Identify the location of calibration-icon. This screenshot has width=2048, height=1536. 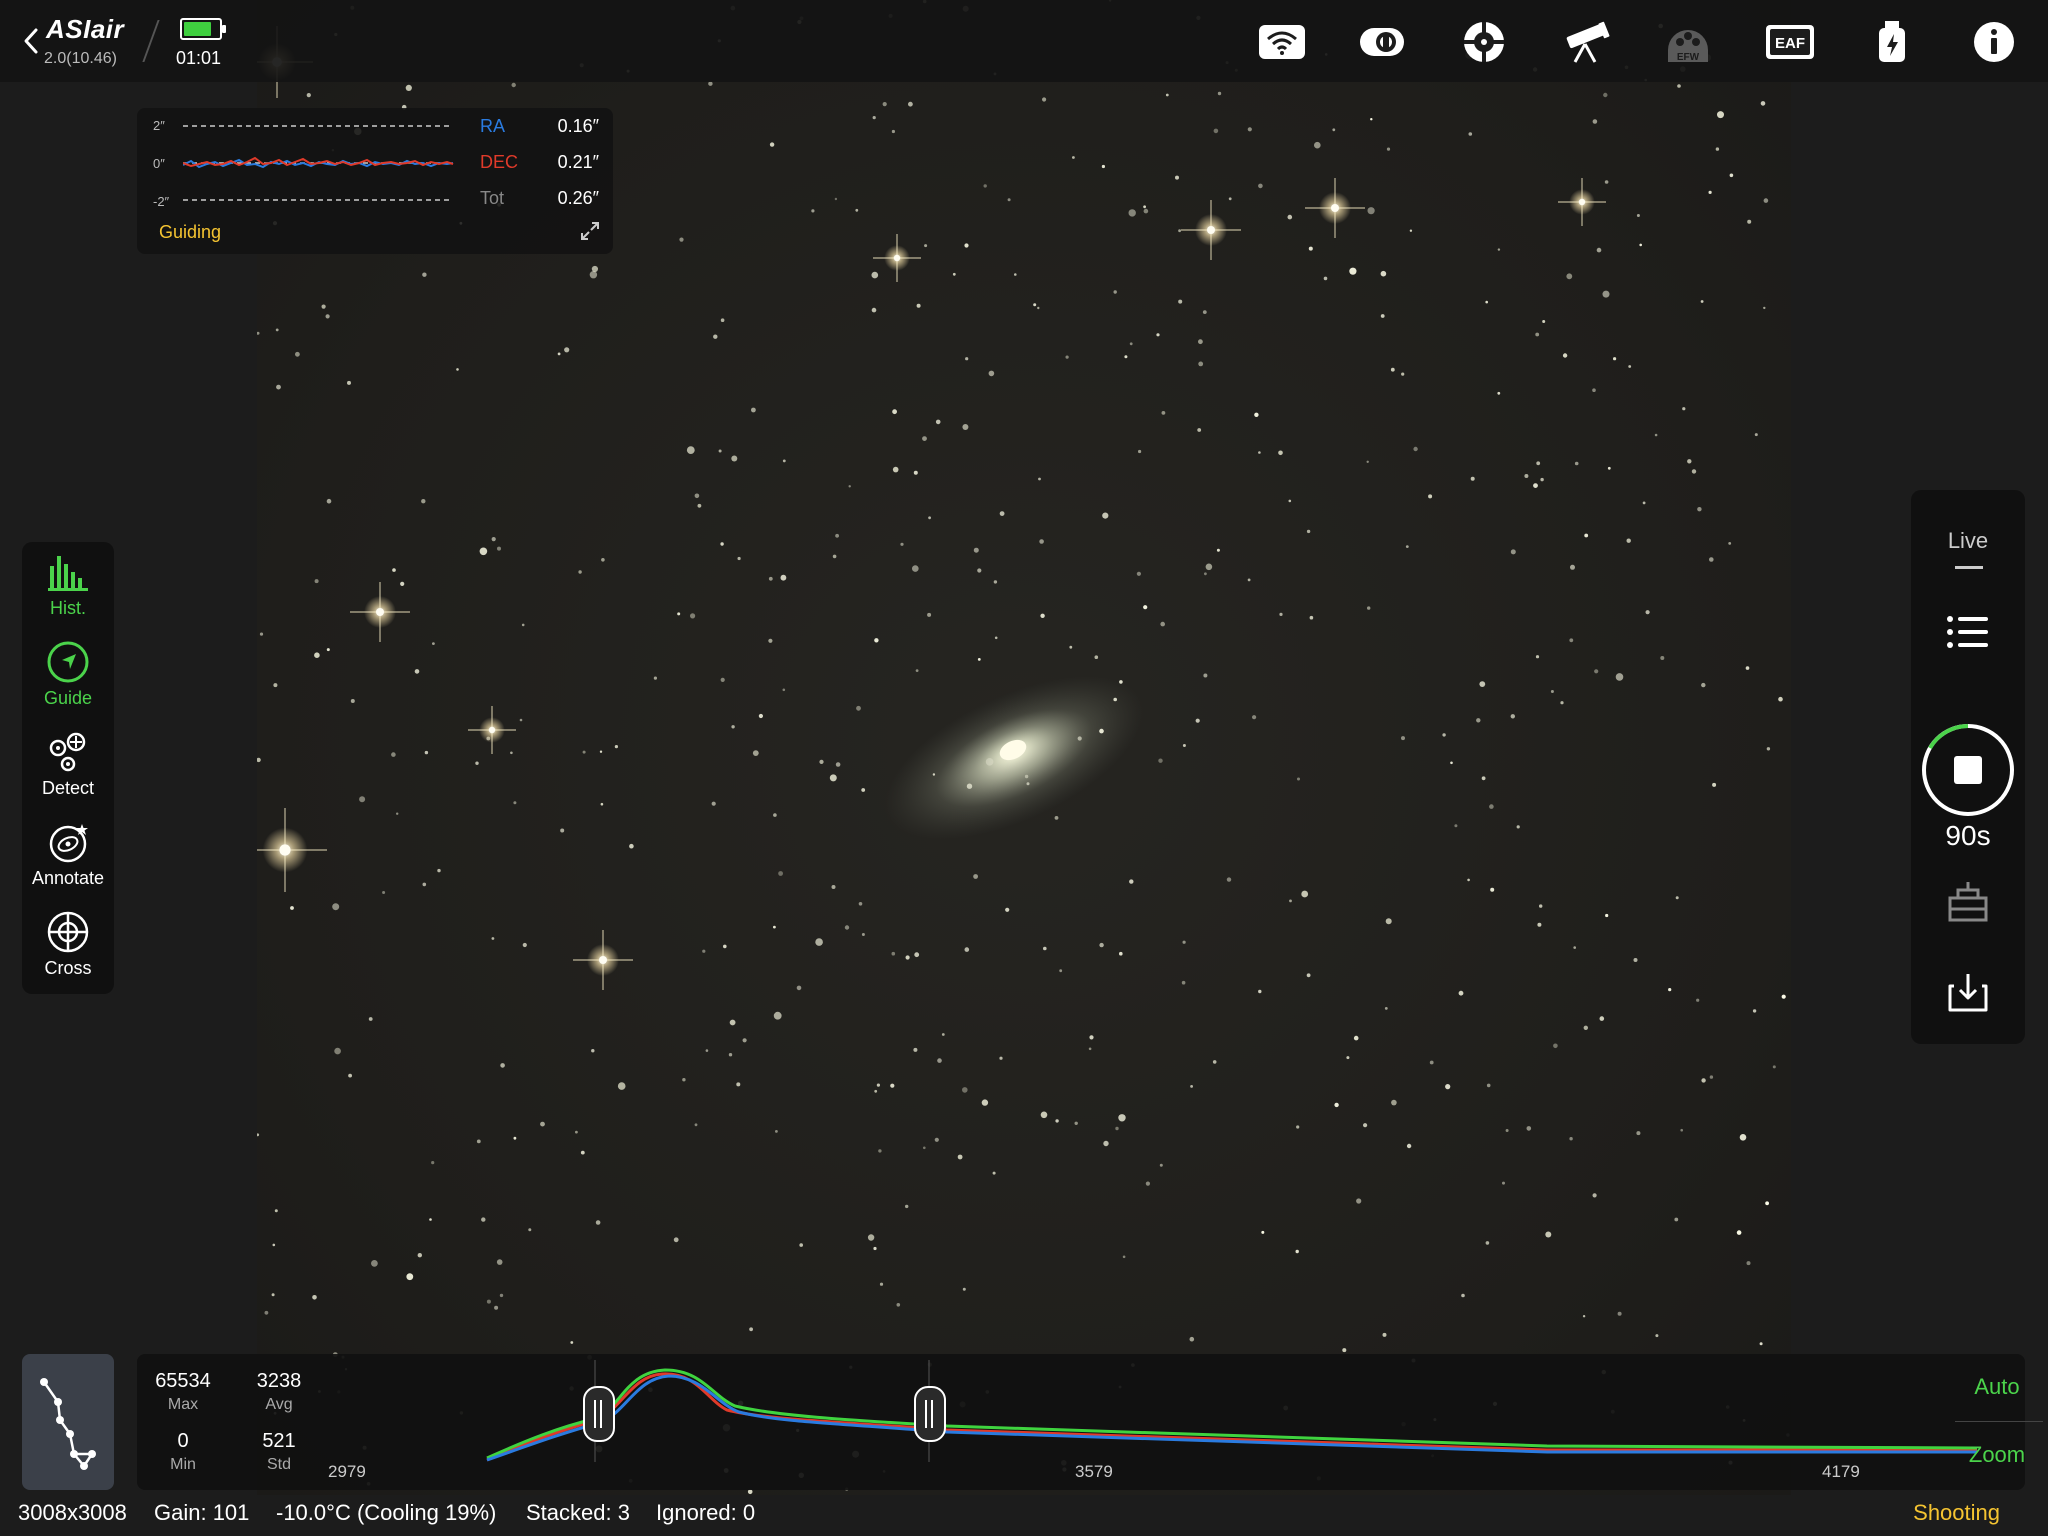
(1968, 902).